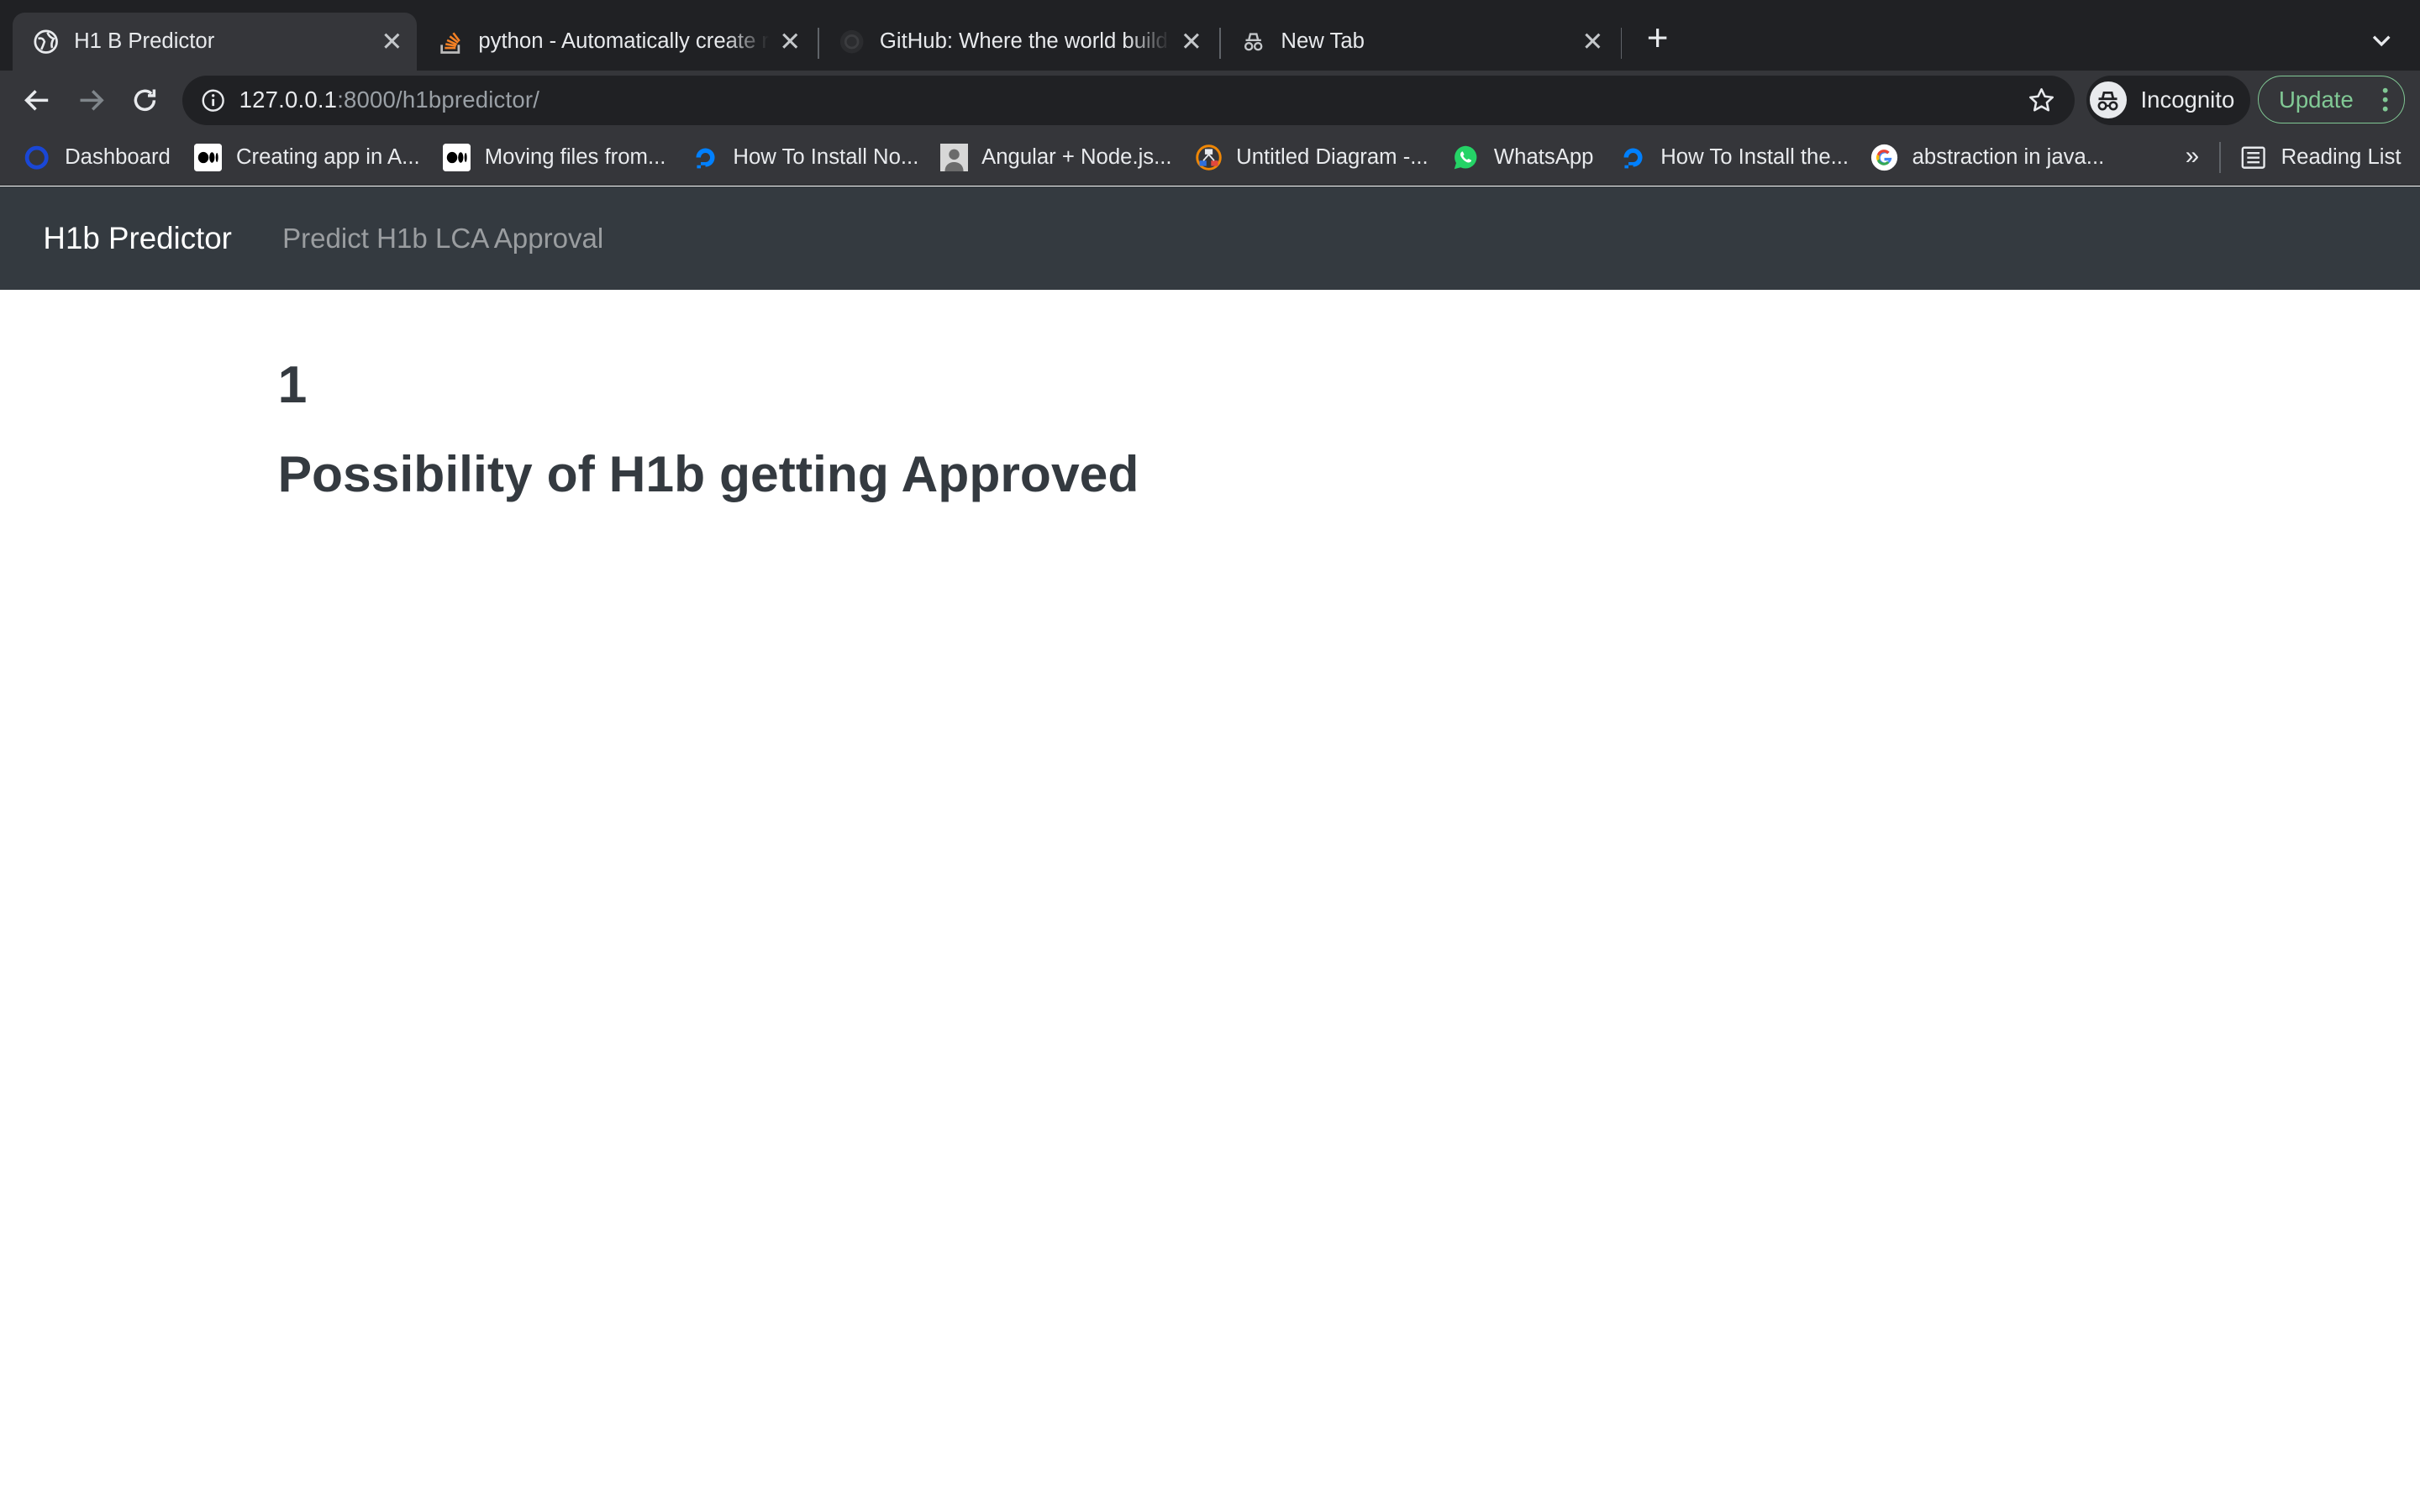  What do you see at coordinates (2192, 156) in the screenshot?
I see `more-bookmarks-button: »` at bounding box center [2192, 156].